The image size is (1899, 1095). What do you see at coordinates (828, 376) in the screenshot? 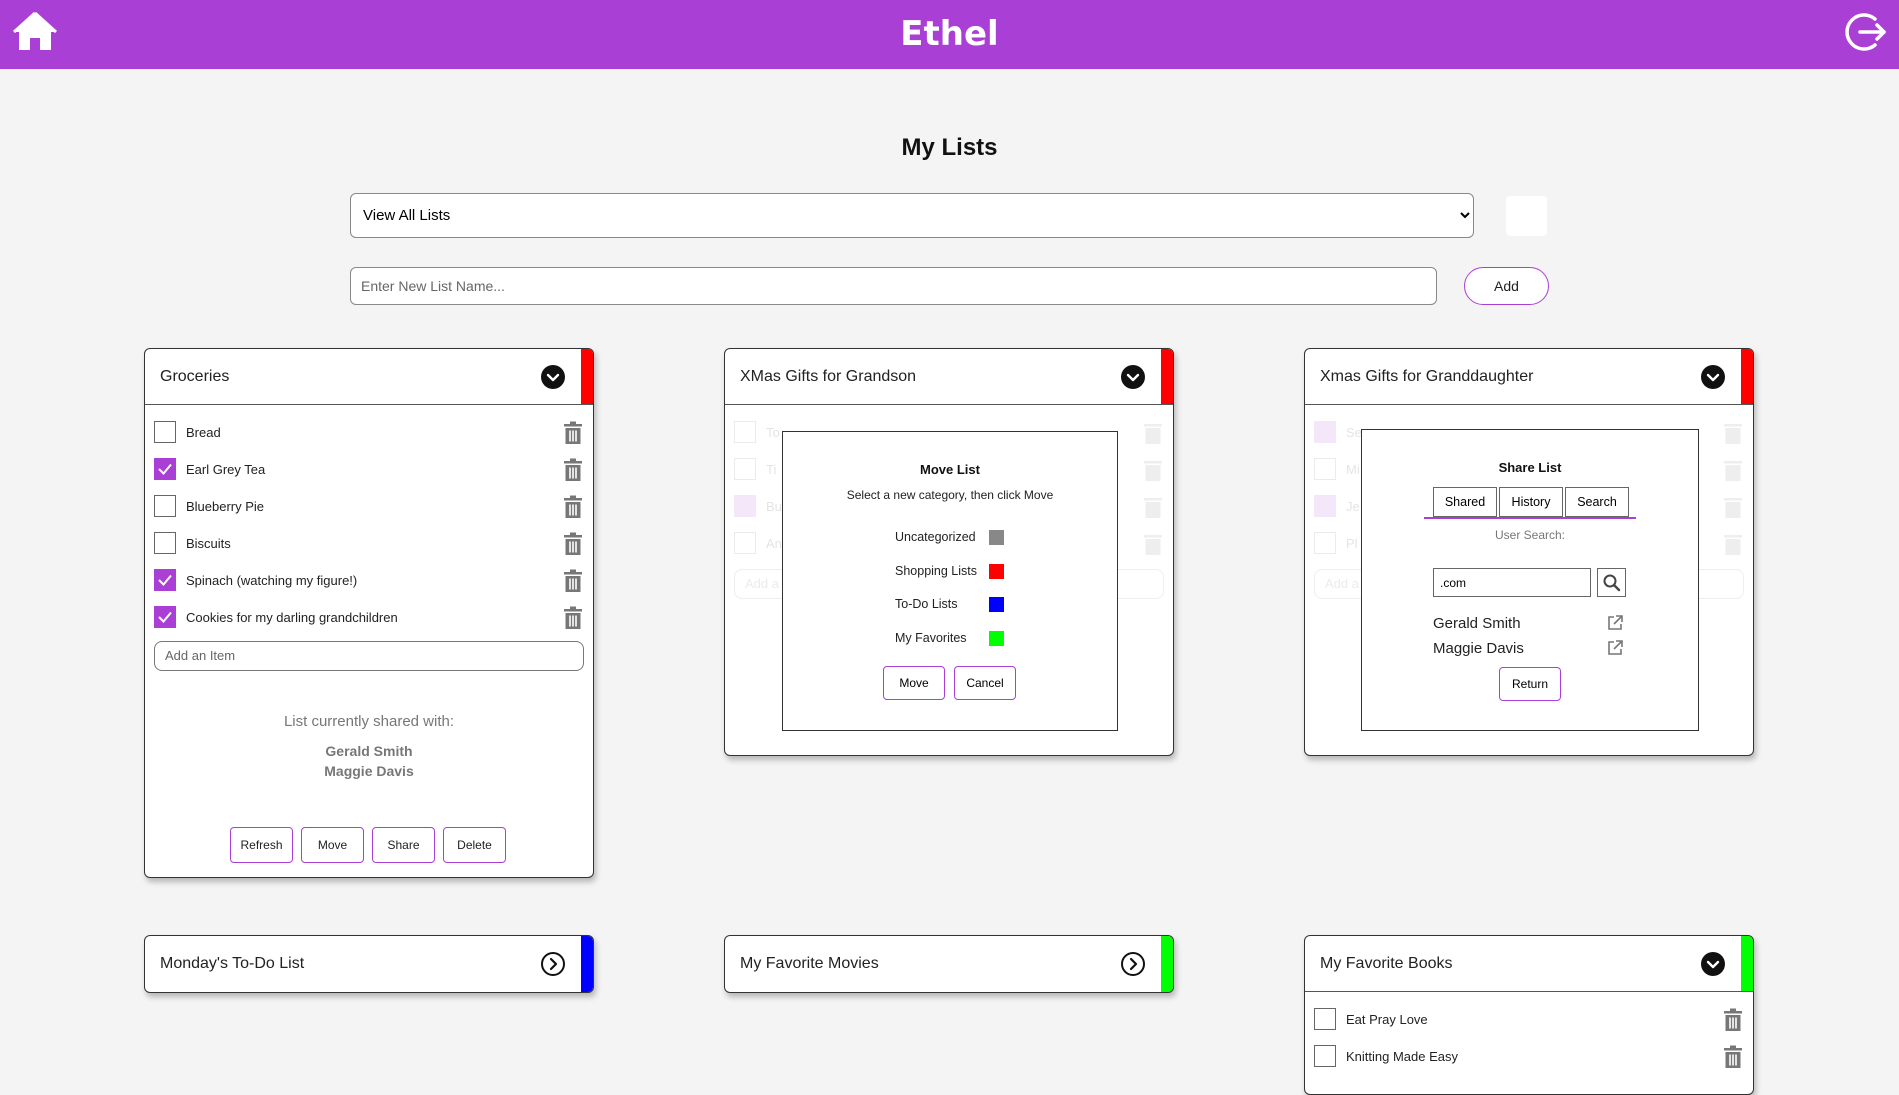
I see `card-title: XMas Gifts for Grandson` at bounding box center [828, 376].